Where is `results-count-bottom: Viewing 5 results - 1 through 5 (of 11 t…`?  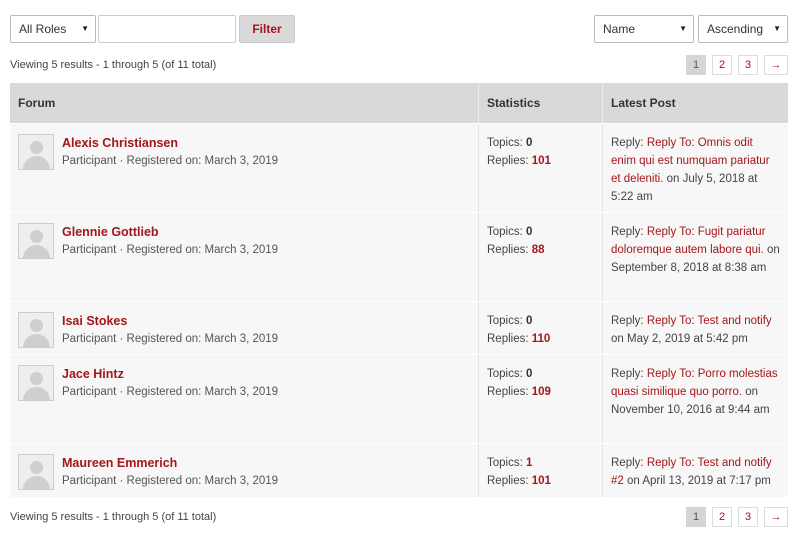
results-count-bottom: Viewing 5 results - 1 through 5 (of 11 t… is located at coordinates (113, 517).